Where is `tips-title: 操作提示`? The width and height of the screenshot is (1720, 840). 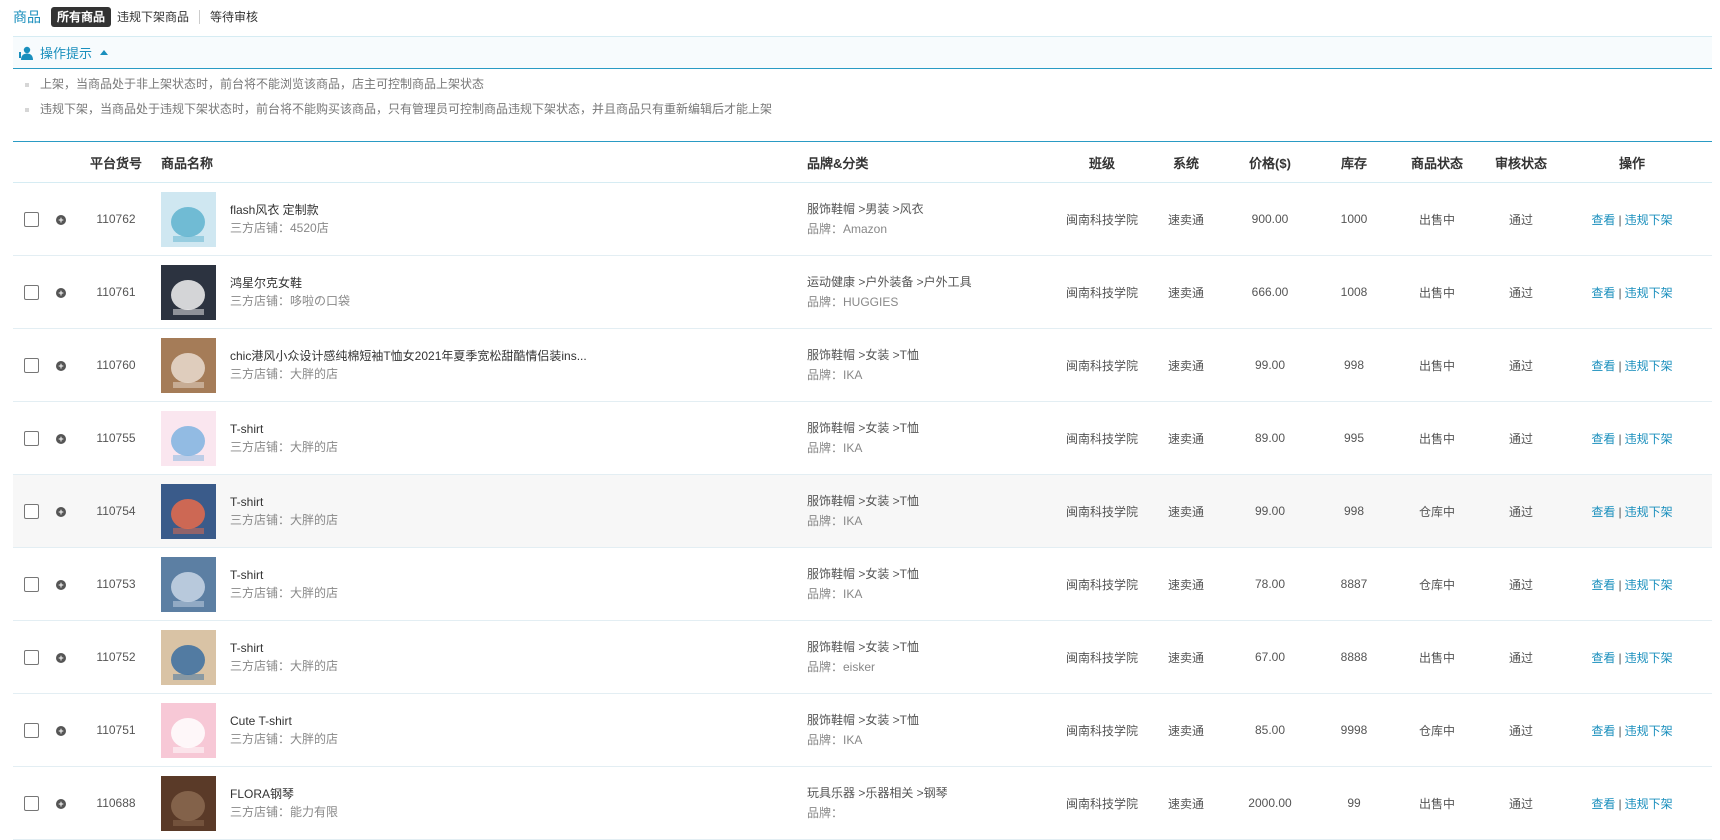
tips-title: 操作提示 is located at coordinates (66, 53).